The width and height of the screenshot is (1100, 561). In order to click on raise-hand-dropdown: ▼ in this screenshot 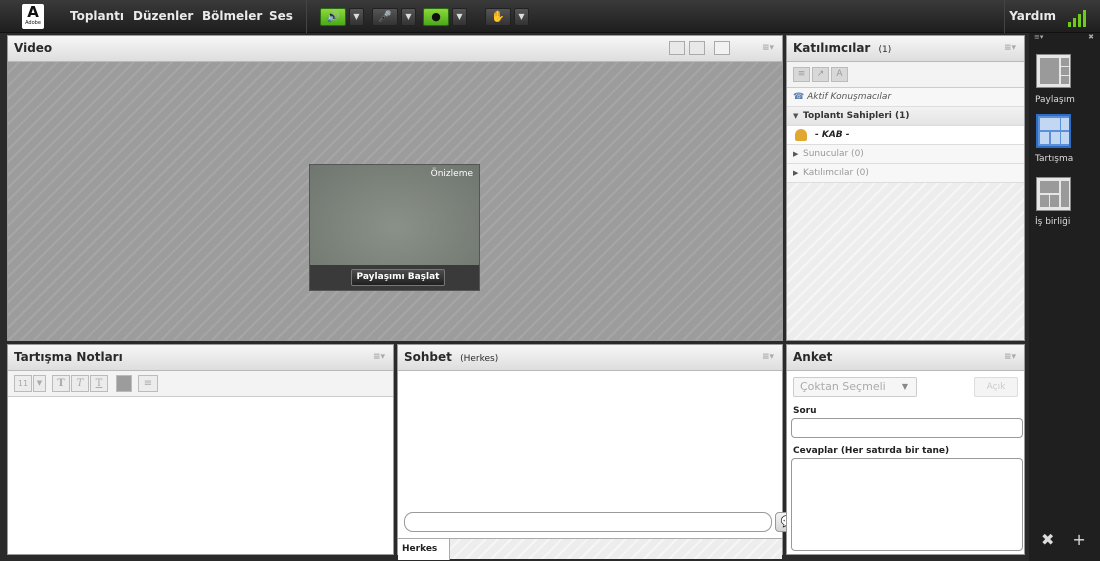, I will do `click(521, 17)`.